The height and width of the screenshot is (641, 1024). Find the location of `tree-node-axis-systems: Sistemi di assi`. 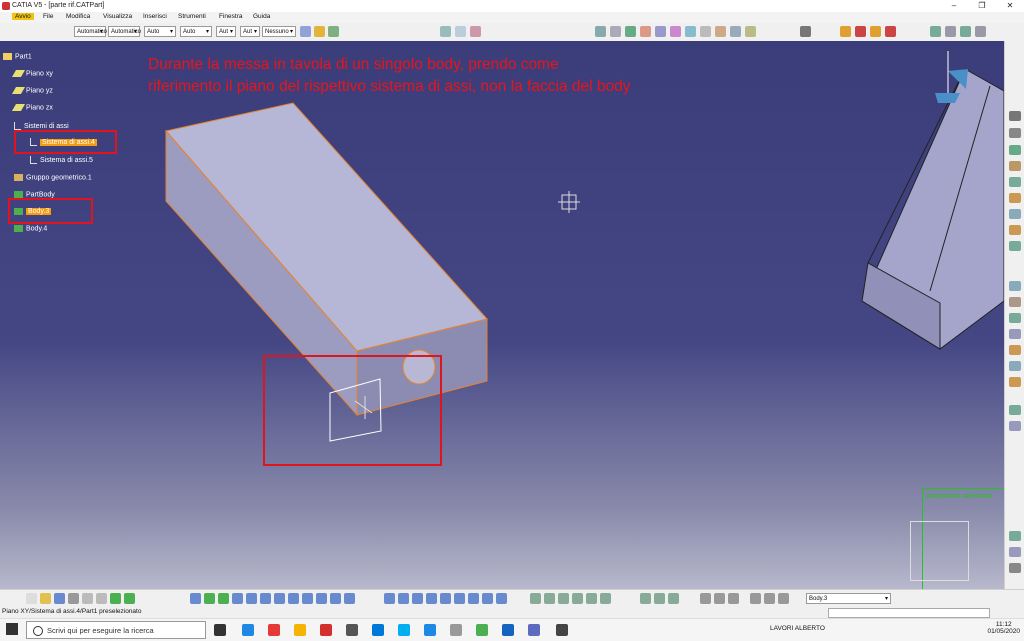

tree-node-axis-systems: Sistemi di assi is located at coordinates (41, 126).